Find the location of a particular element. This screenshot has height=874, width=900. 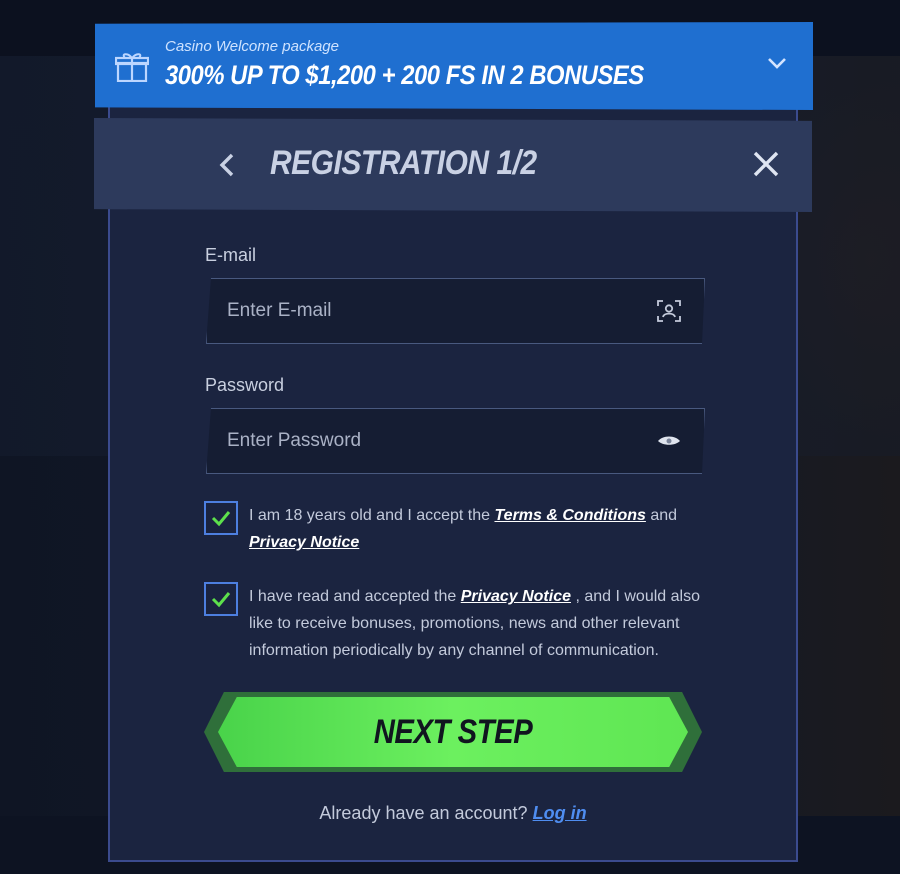

privacy-link-marketing: Privacy Notice is located at coordinates (516, 596).